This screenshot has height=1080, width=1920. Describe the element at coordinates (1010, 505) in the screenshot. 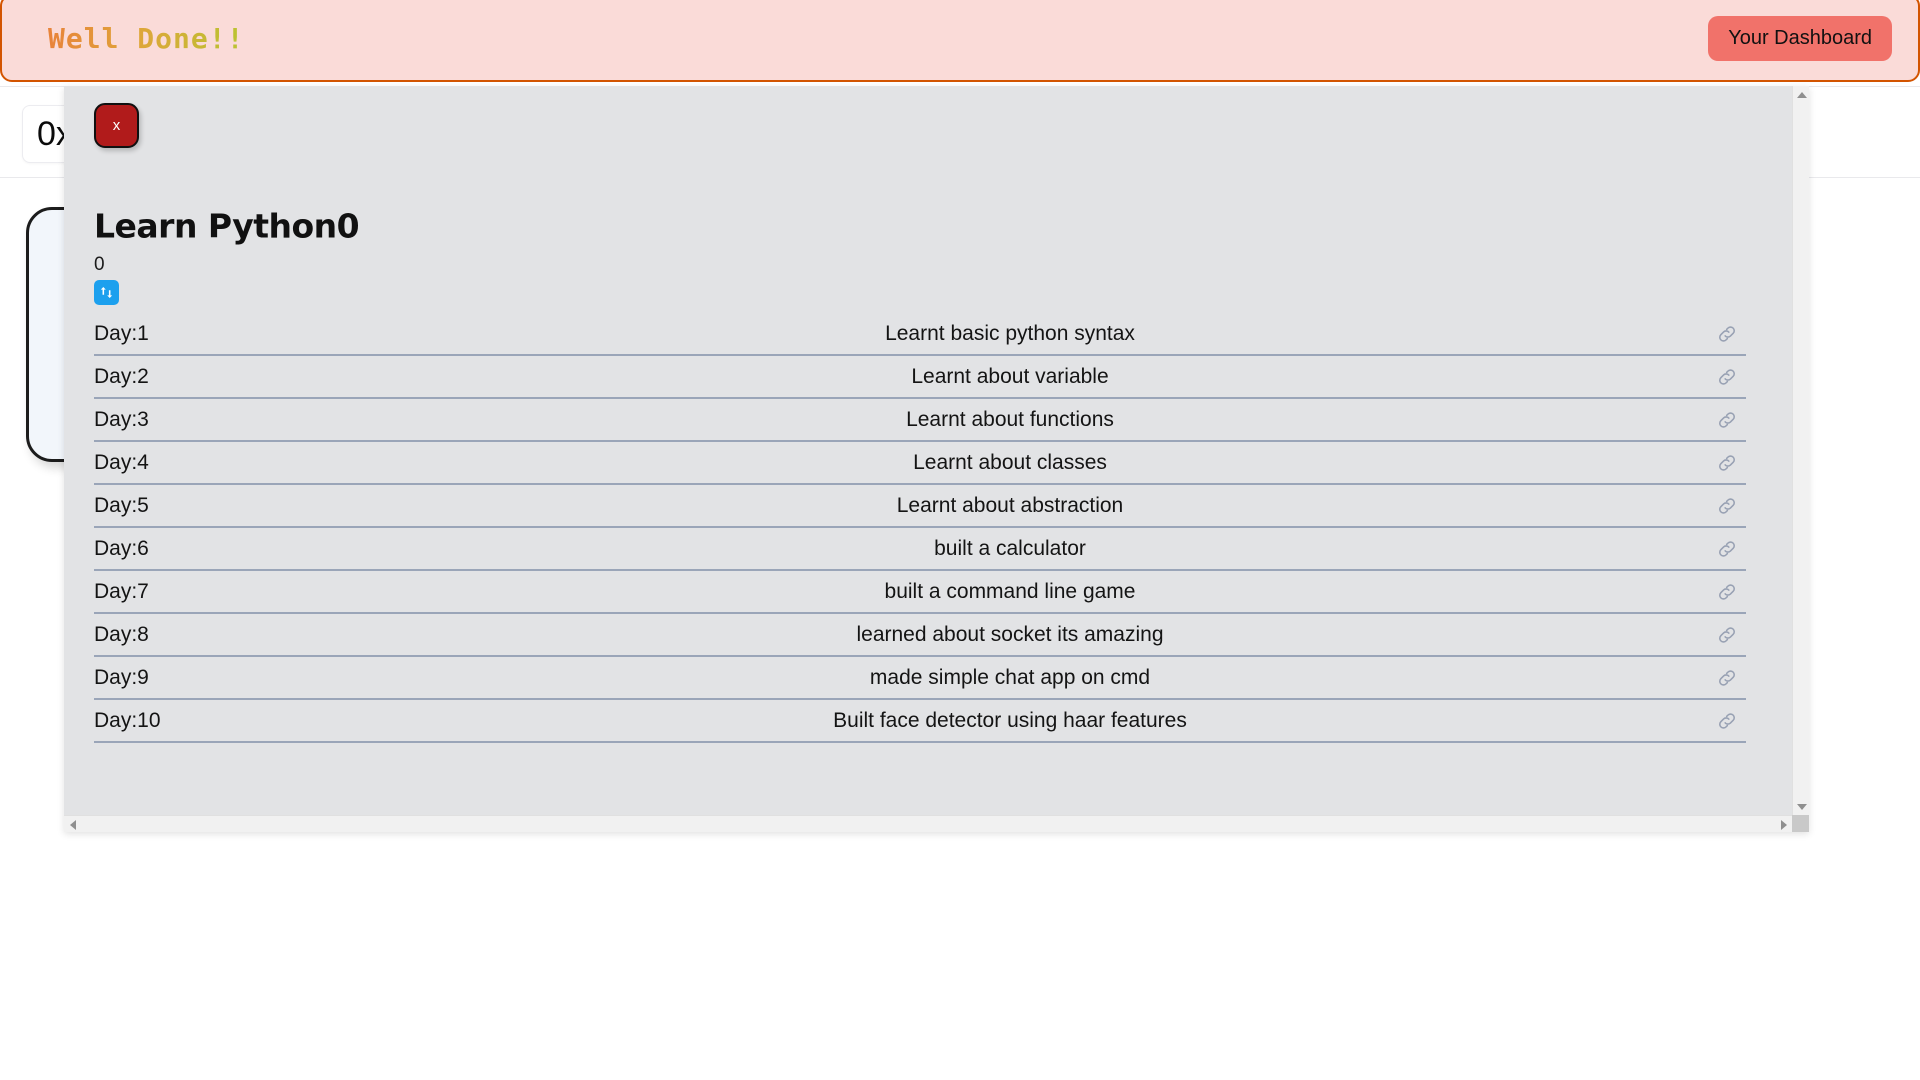

I see `day-description: Learnt about abstraction` at that location.